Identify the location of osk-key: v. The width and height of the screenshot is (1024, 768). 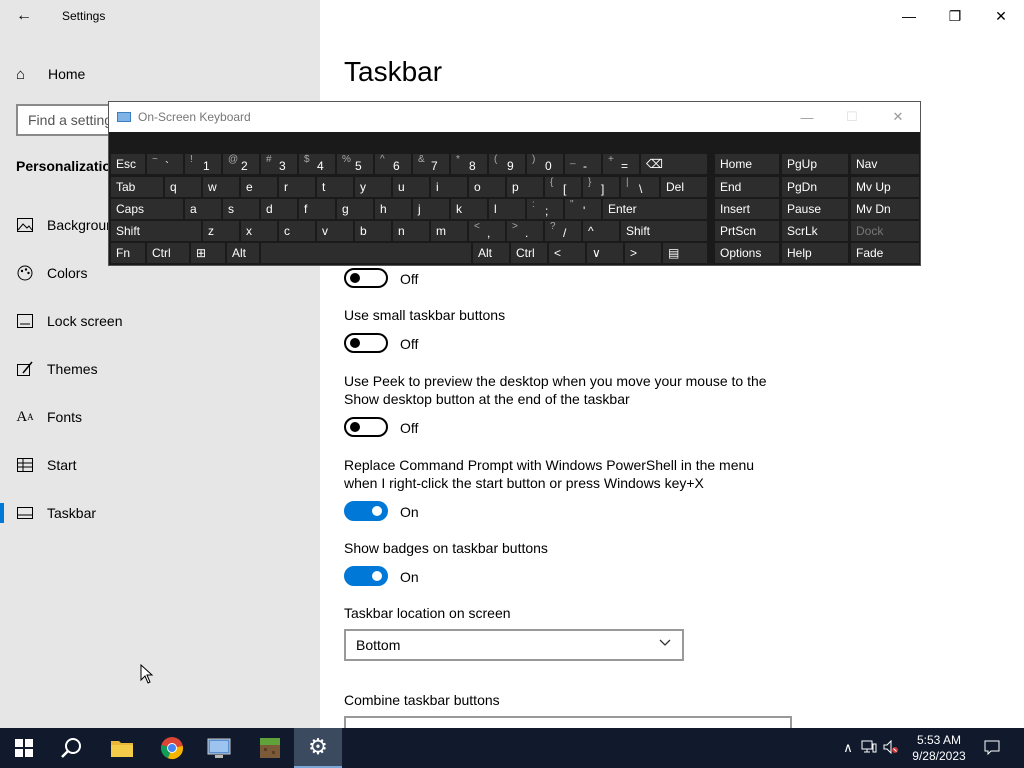
(335, 231).